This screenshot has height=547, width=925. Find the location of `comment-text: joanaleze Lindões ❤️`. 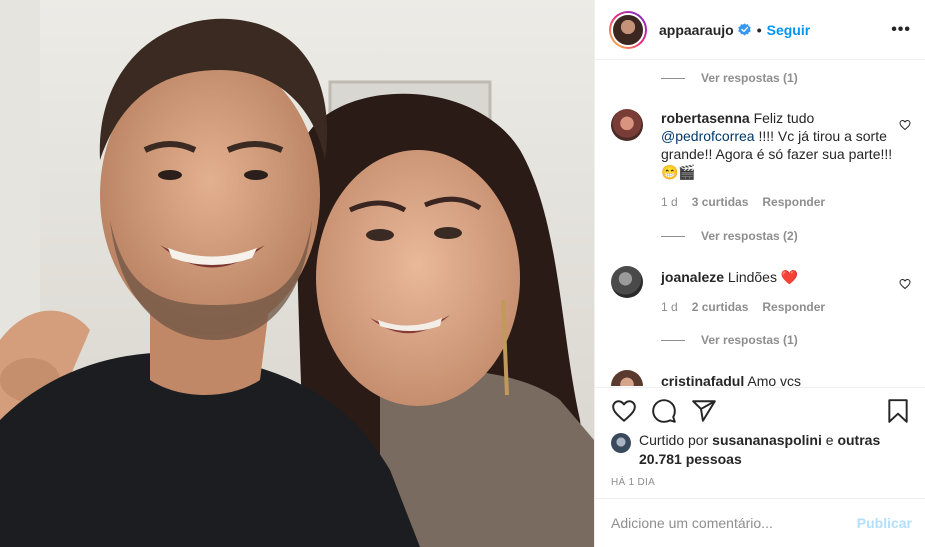

comment-text: joanaleze Lindões ❤️ is located at coordinates (777, 277).